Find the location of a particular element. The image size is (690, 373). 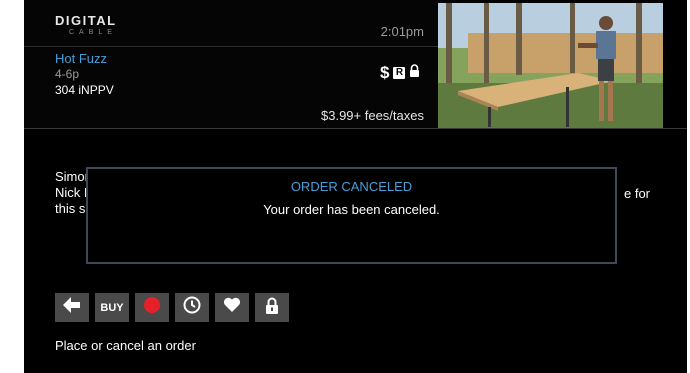

action-bar: BUY is located at coordinates (172, 307).